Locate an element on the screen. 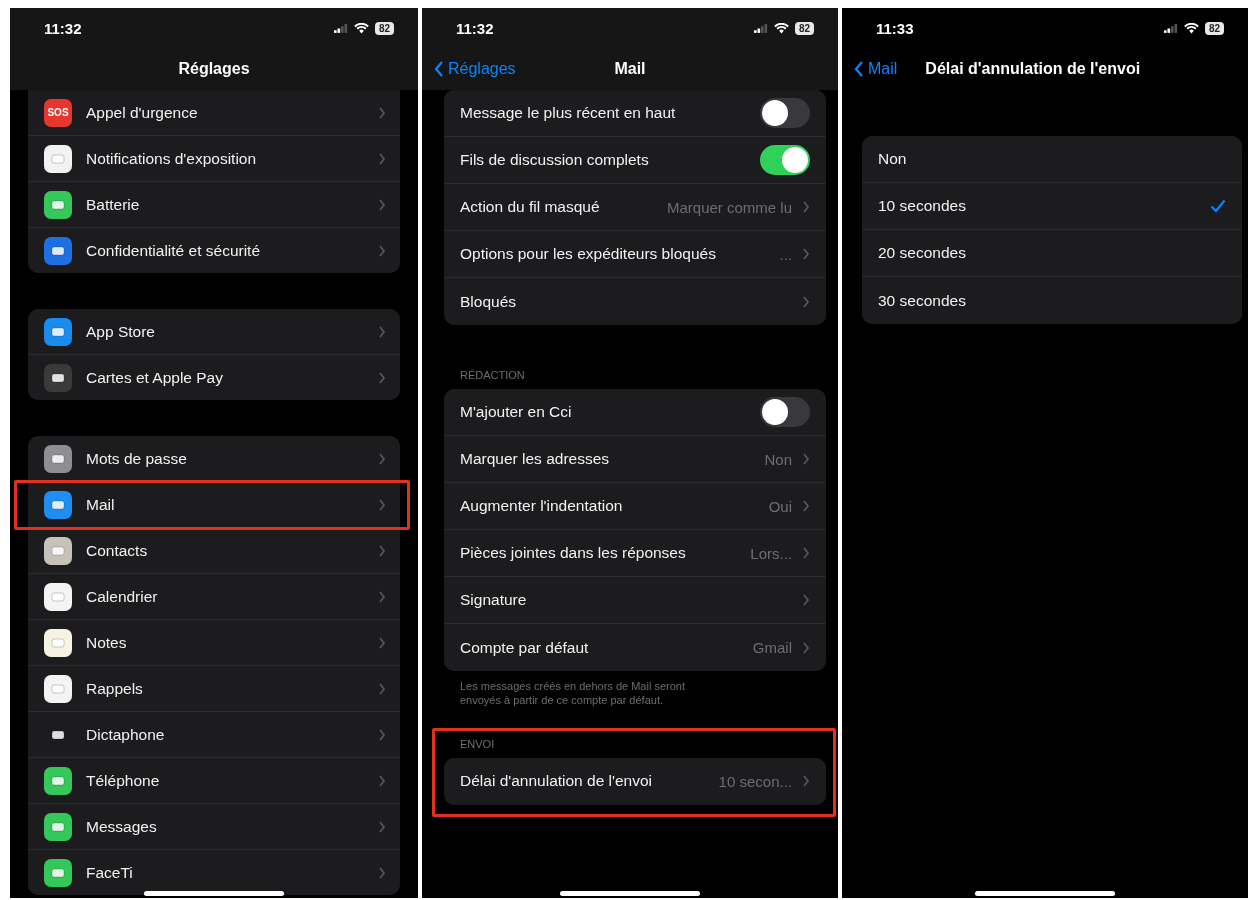  app-icon: SOS is located at coordinates (58, 112).